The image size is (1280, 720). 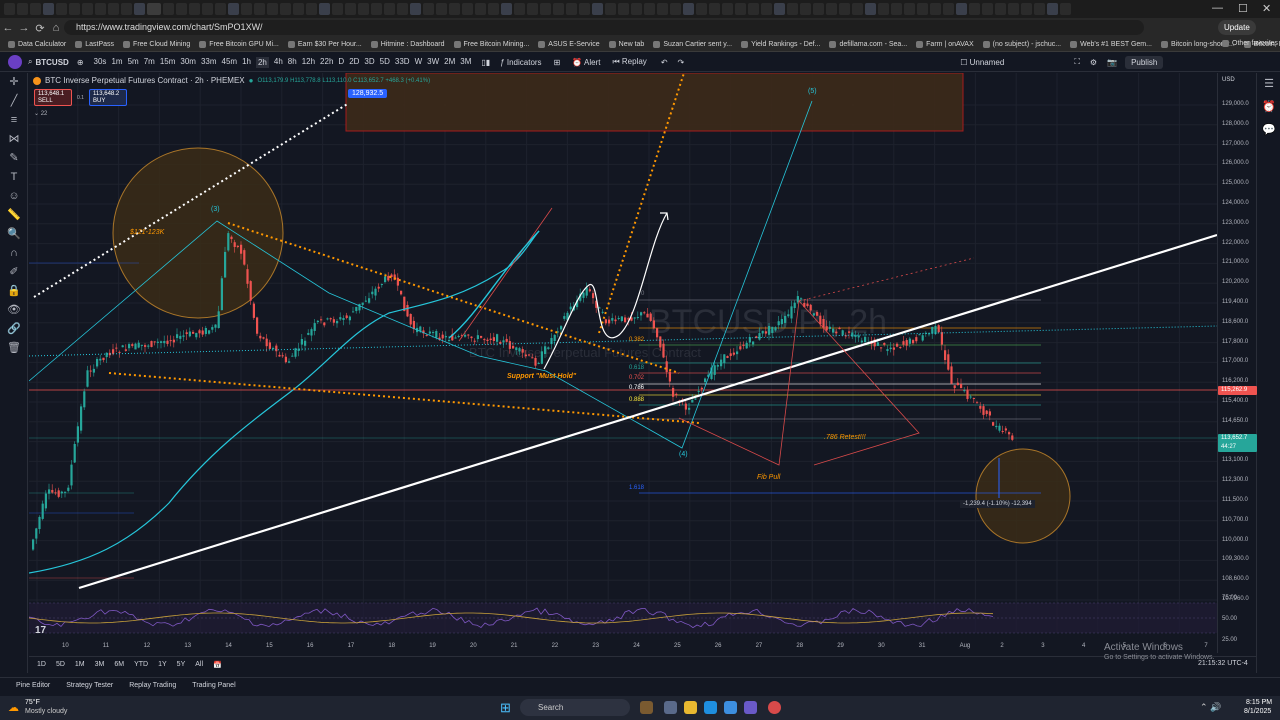 I want to click on timeframe-33m: 33m, so click(x=209, y=62).